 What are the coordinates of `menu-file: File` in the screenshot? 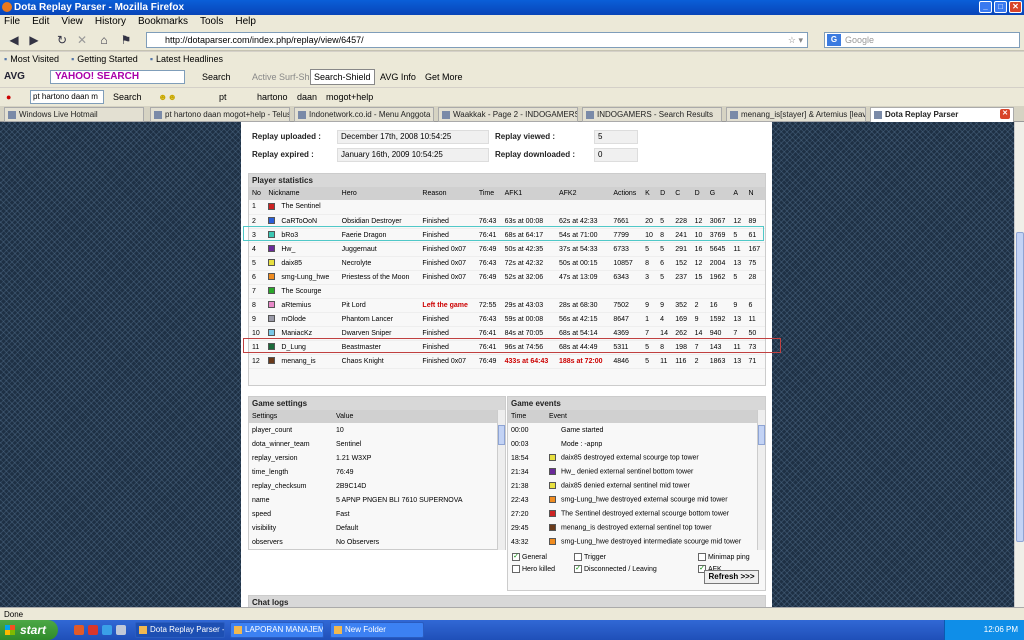 It's located at (12, 22).